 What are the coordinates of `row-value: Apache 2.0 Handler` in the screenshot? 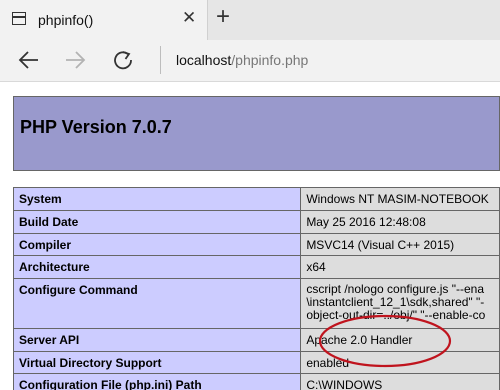 It's located at (400, 340).